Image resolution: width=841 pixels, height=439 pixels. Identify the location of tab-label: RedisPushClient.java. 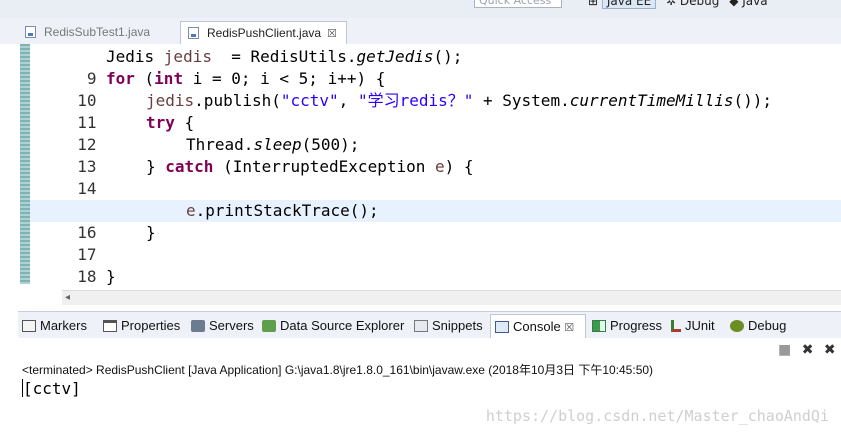
(264, 33).